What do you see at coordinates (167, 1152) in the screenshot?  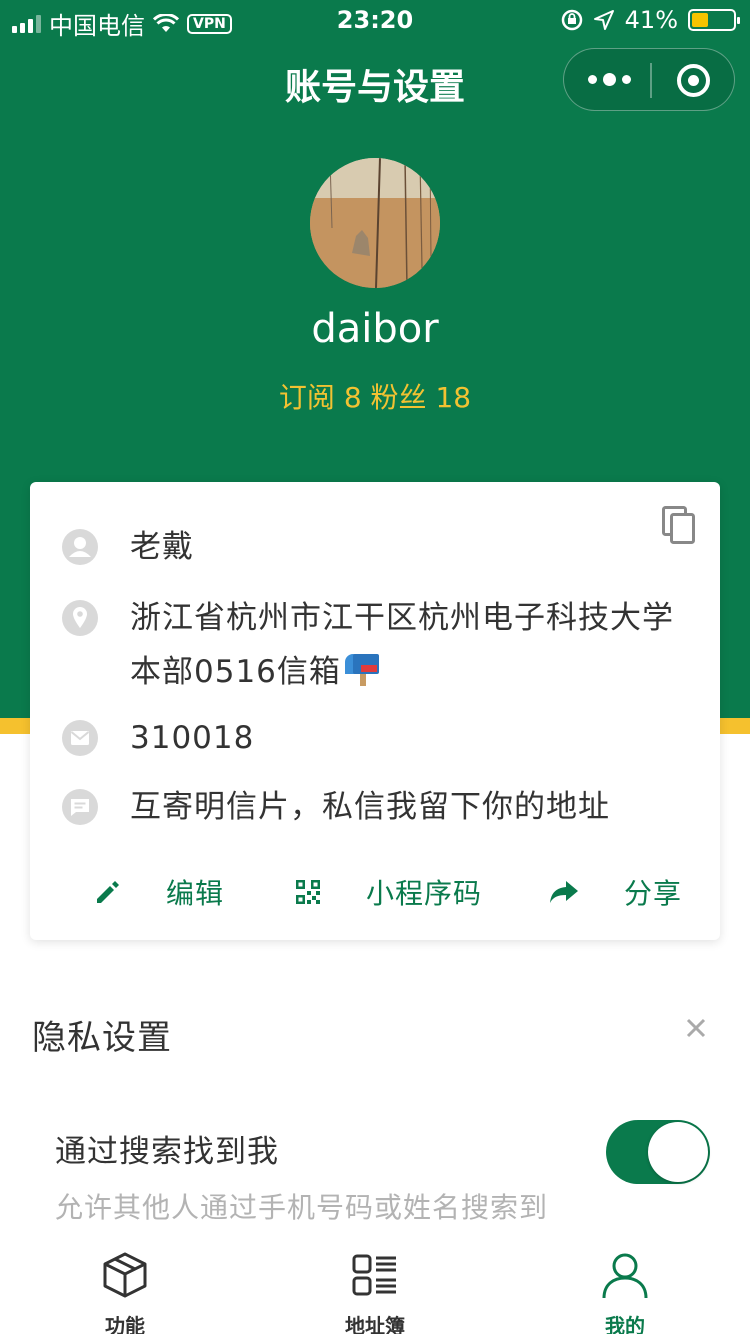 I see `search-setting-title: 通过搜索找到我` at bounding box center [167, 1152].